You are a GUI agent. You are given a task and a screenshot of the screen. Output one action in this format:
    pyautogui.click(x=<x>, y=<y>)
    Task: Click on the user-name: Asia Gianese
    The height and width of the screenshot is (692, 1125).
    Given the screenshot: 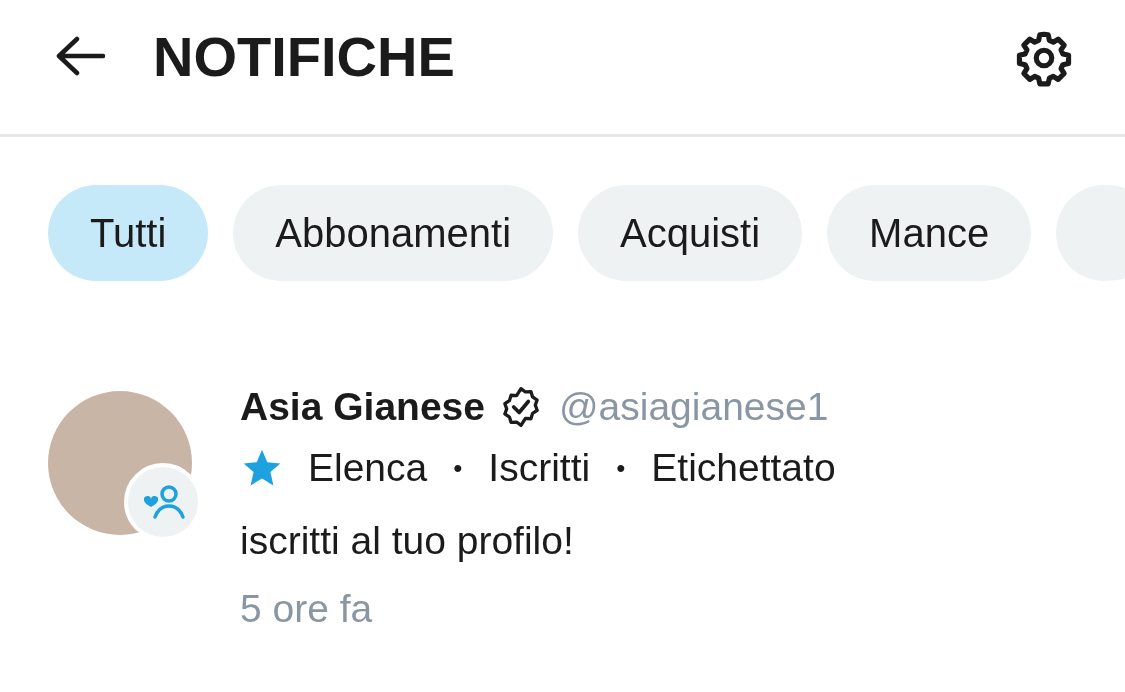 What is the action you would take?
    pyautogui.click(x=362, y=407)
    